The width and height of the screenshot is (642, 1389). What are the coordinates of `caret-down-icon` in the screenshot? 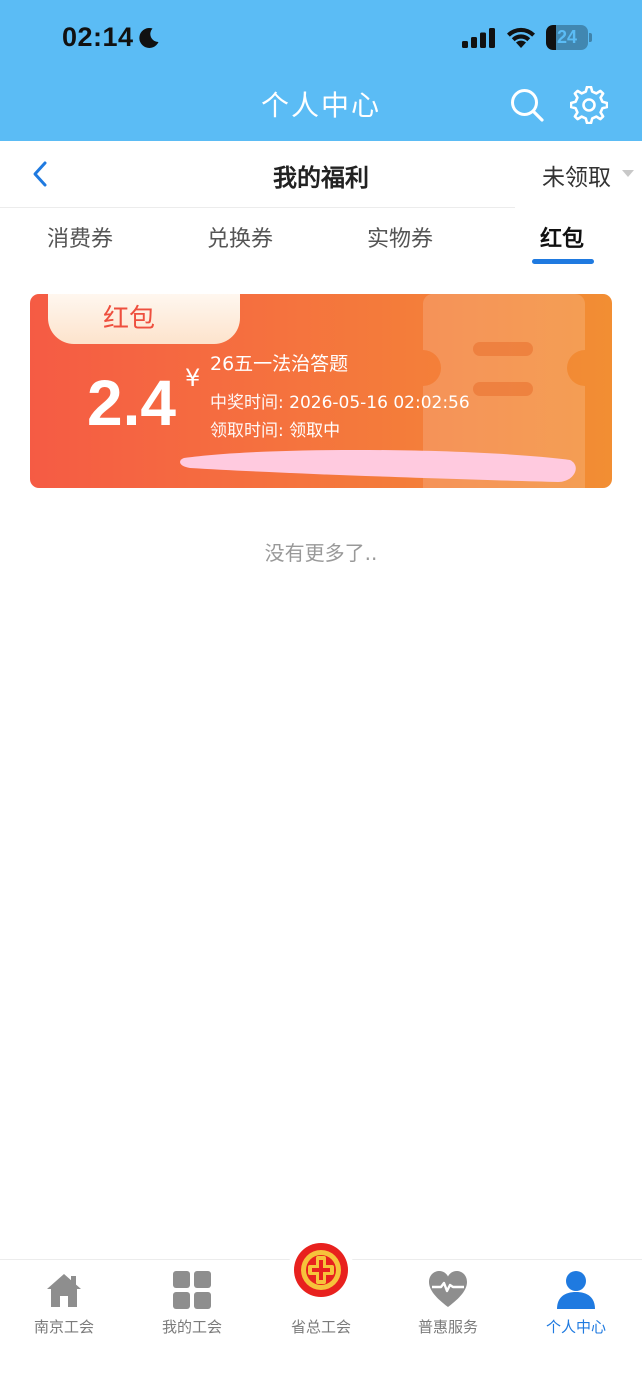 It's located at (628, 173).